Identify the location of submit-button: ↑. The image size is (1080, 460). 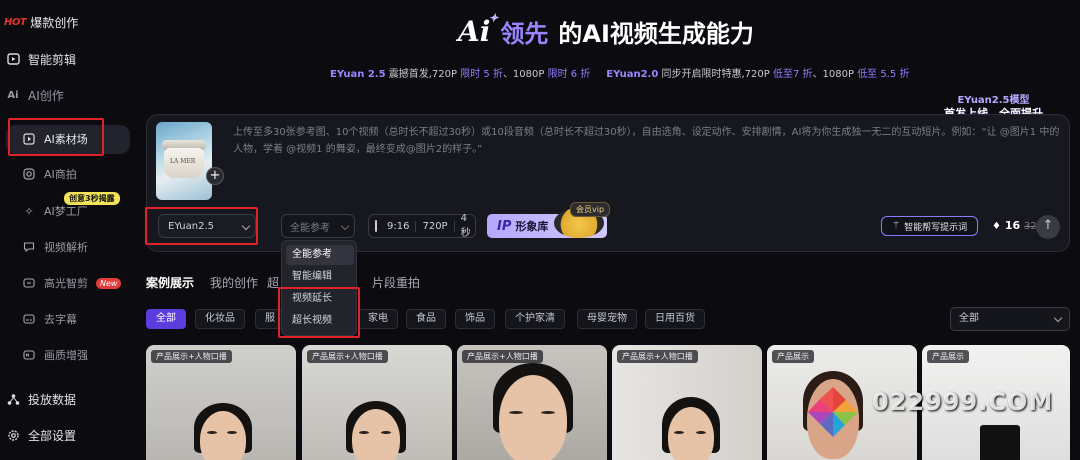
(1048, 227).